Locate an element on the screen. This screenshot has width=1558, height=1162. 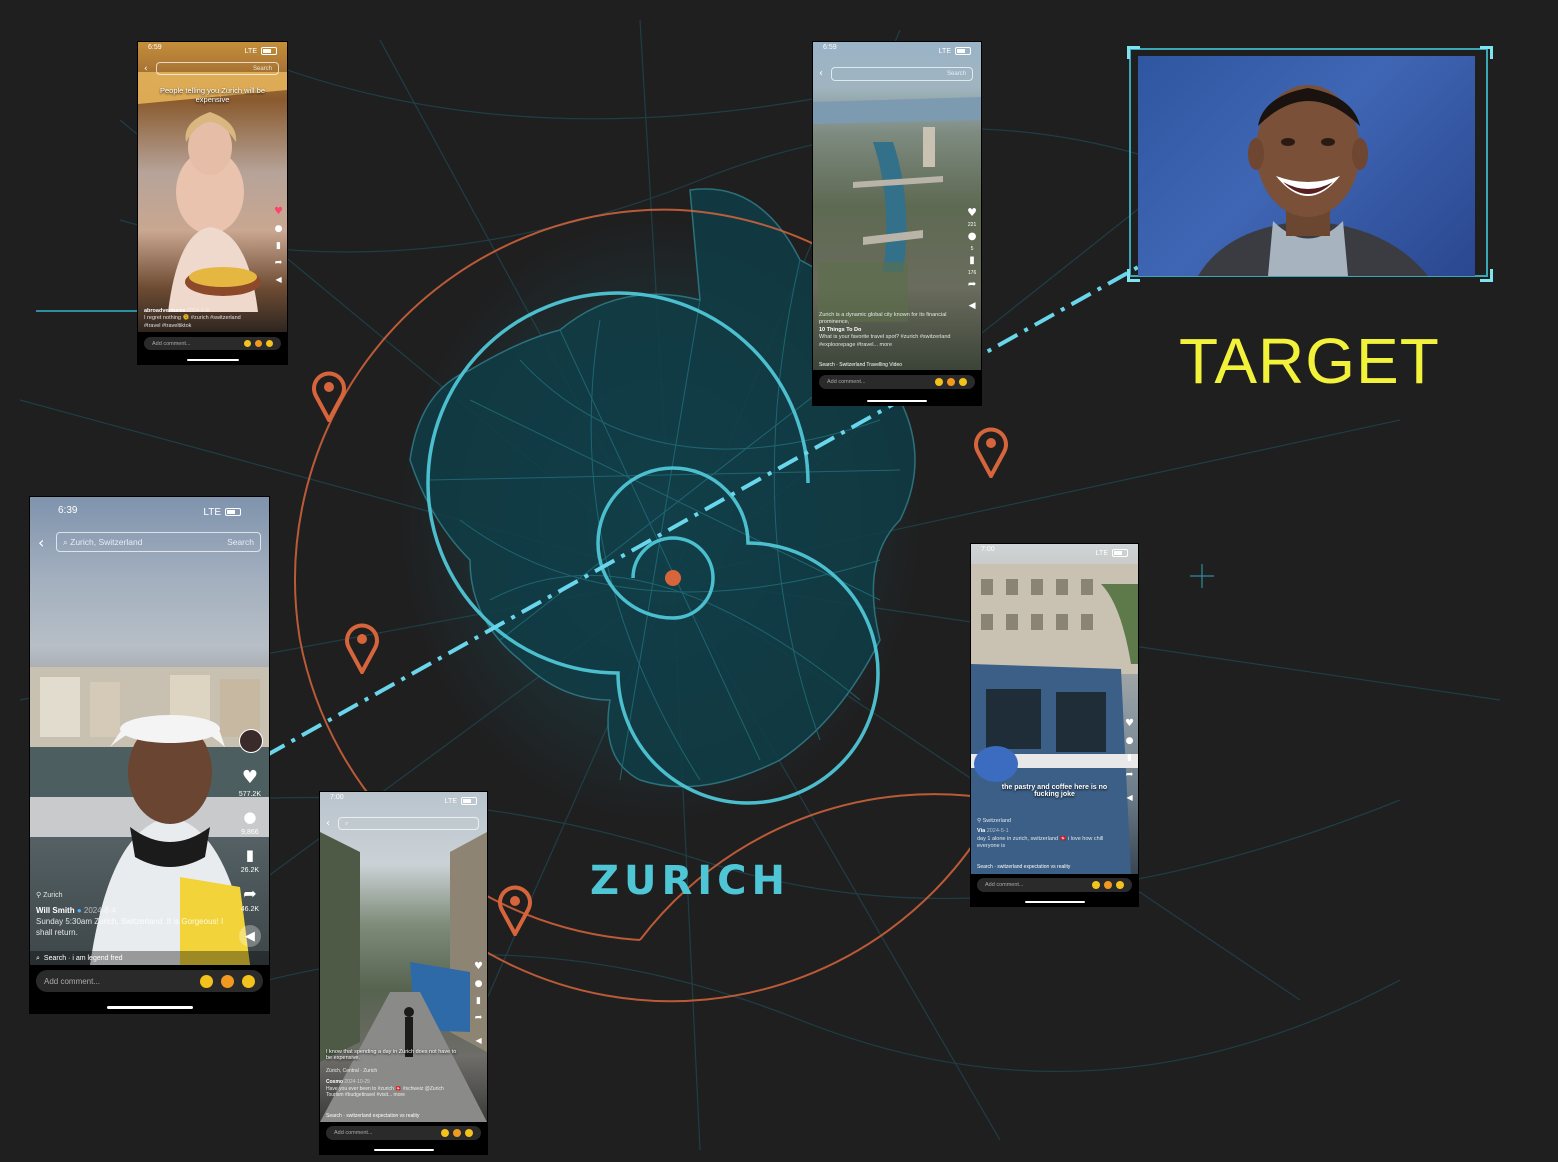
home-indicator is located at coordinates (149, 1007).